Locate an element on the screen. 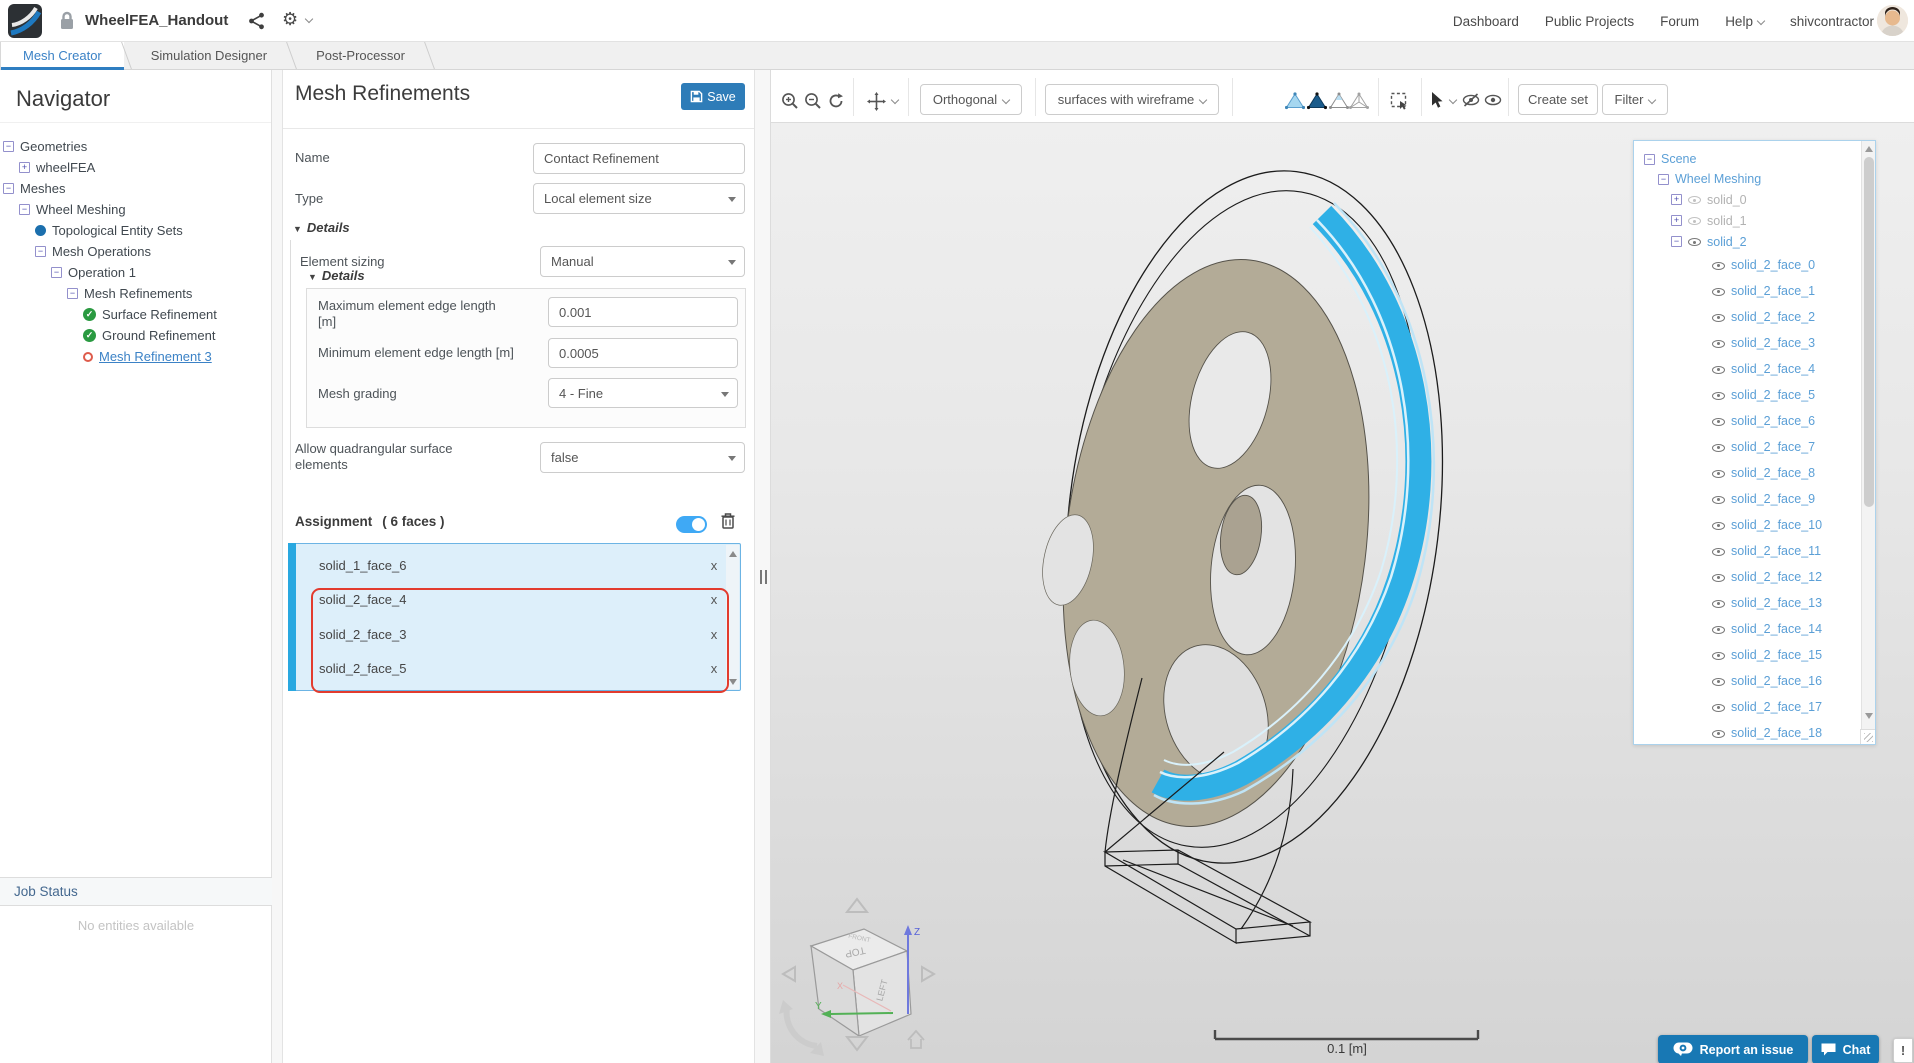 The image size is (1914, 1063). element-sizing-select: Manual is located at coordinates (642, 261).